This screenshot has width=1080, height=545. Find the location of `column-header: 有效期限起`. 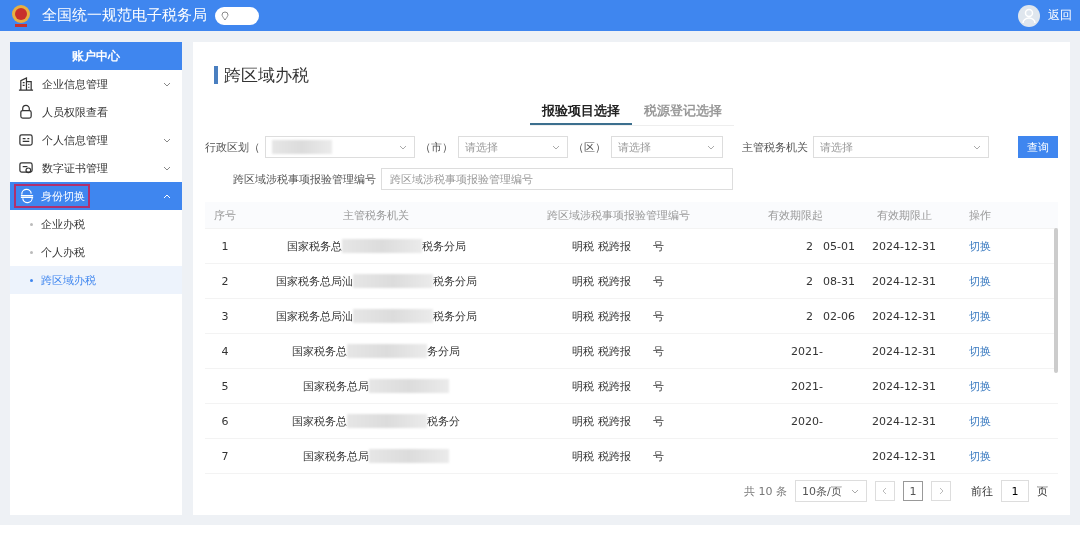

column-header: 有效期限起 is located at coordinates (795, 215).